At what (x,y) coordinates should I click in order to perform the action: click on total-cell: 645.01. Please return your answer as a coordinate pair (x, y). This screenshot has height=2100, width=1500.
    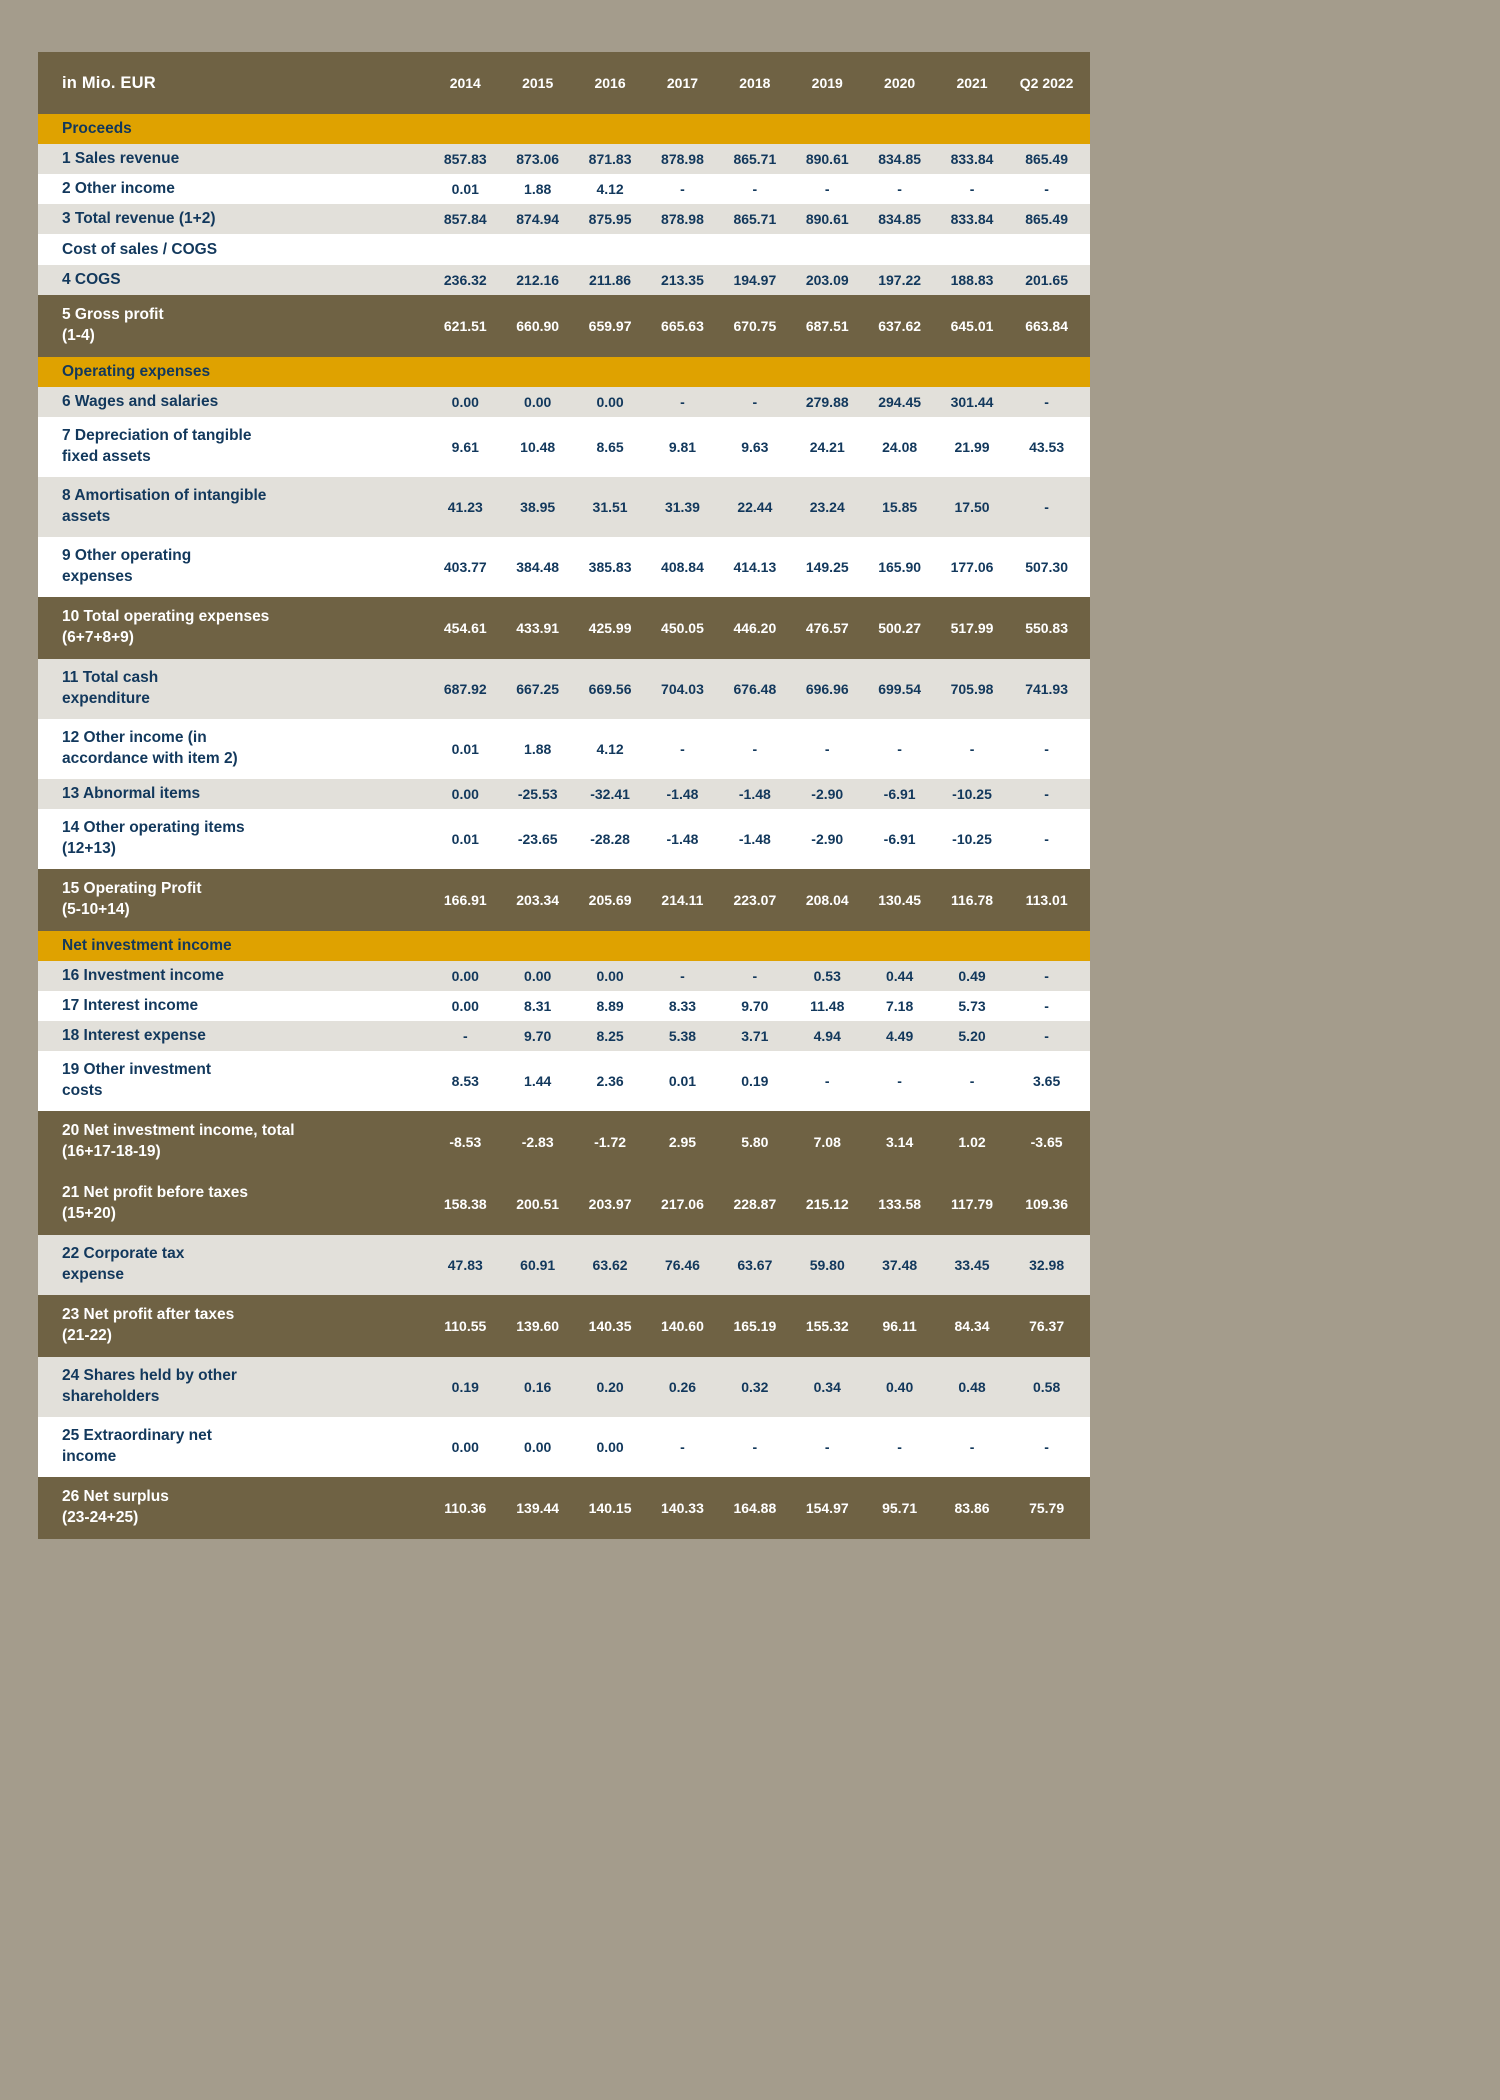
    Looking at the image, I should click on (972, 326).